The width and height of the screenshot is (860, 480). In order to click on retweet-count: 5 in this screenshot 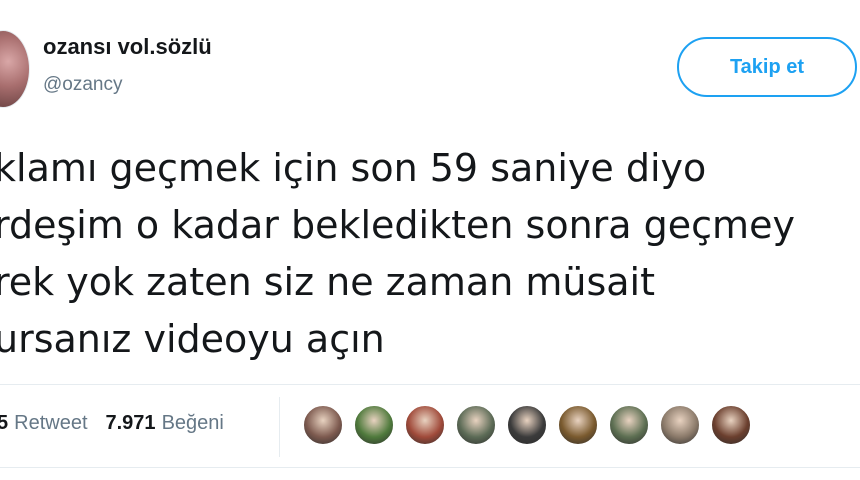, I will do `click(4, 423)`.